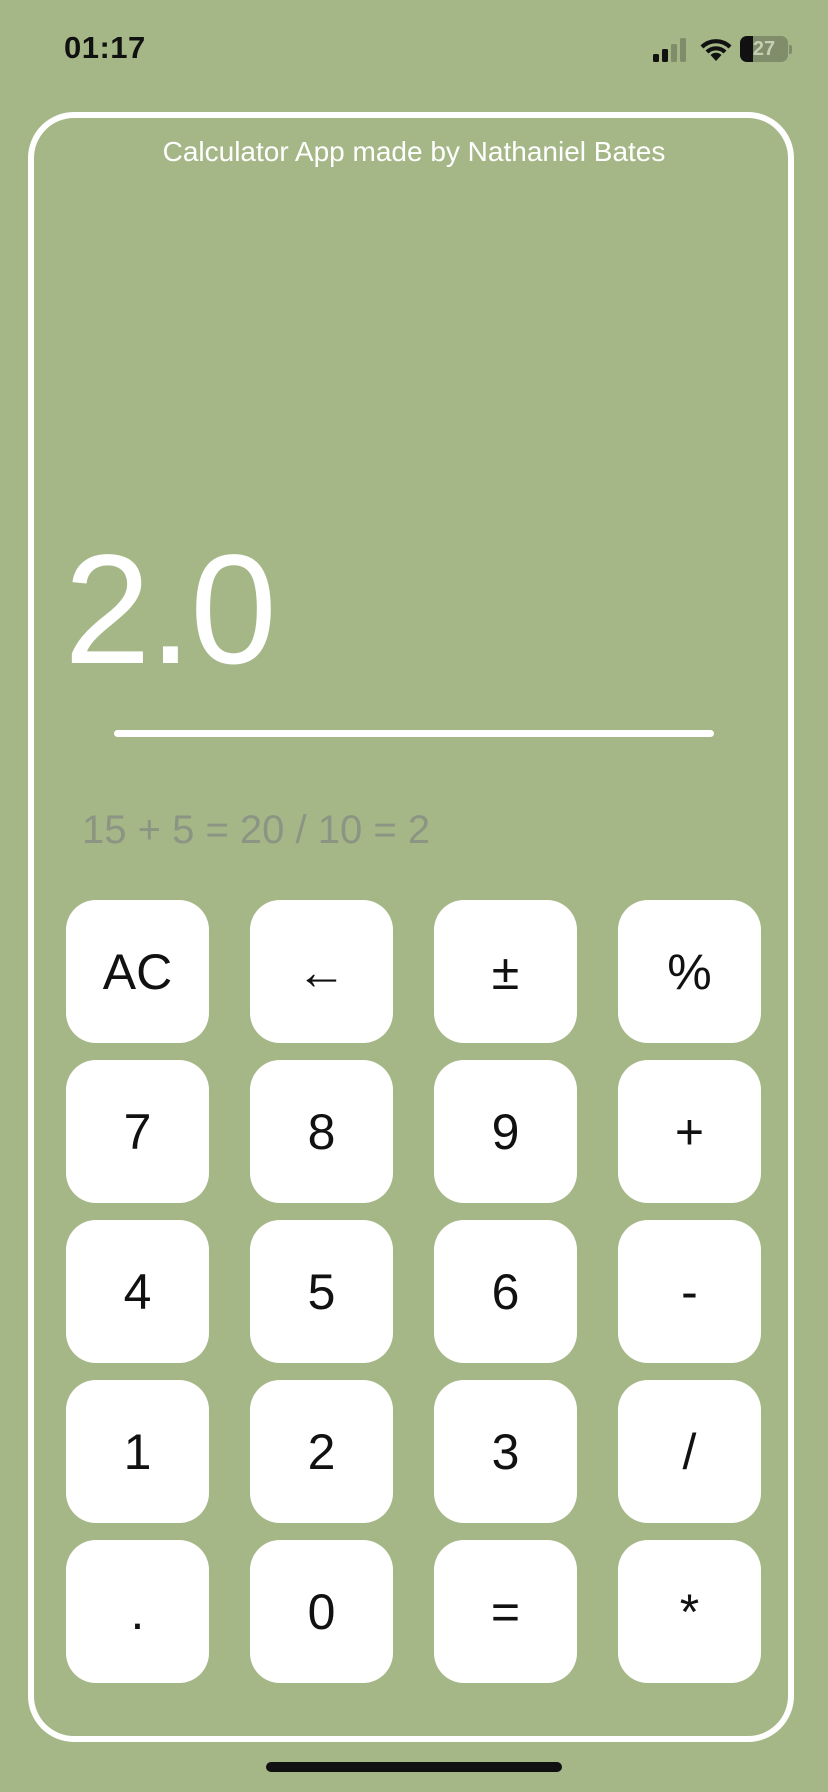  Describe the element at coordinates (321, 1451) in the screenshot. I see `key-2-button: 2` at that location.